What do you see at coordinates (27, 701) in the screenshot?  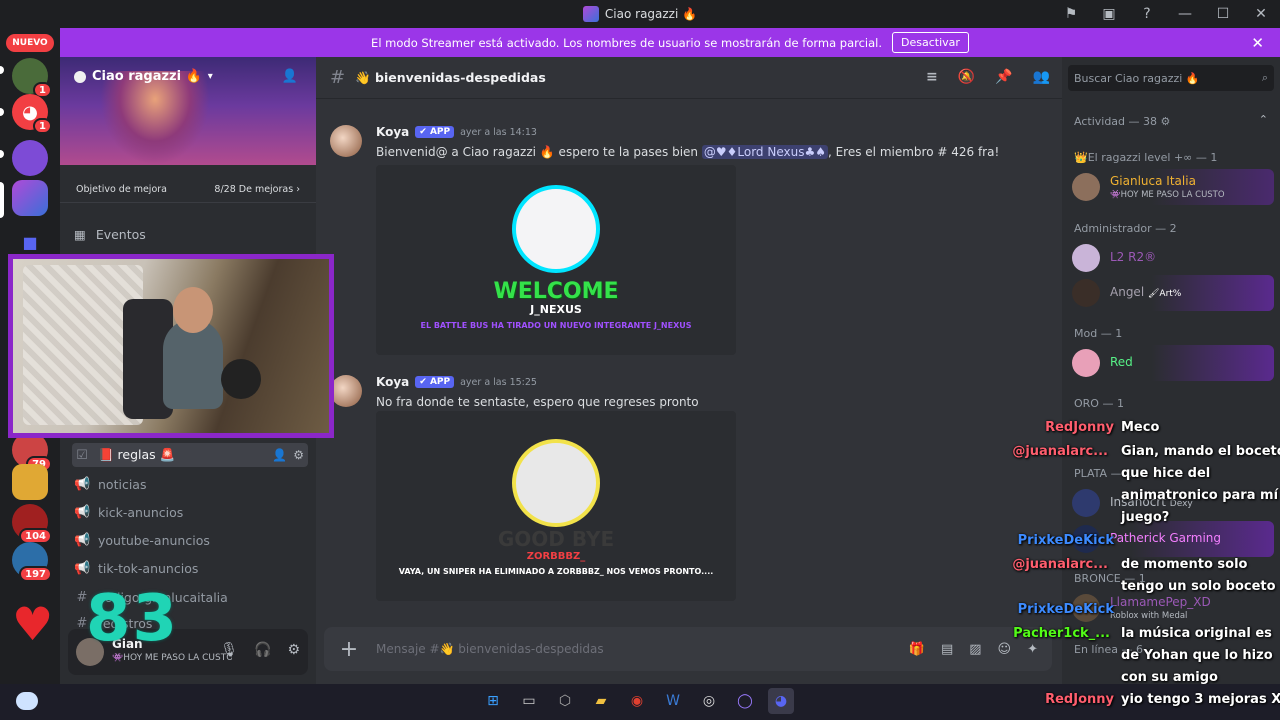 I see `weather-icon` at bounding box center [27, 701].